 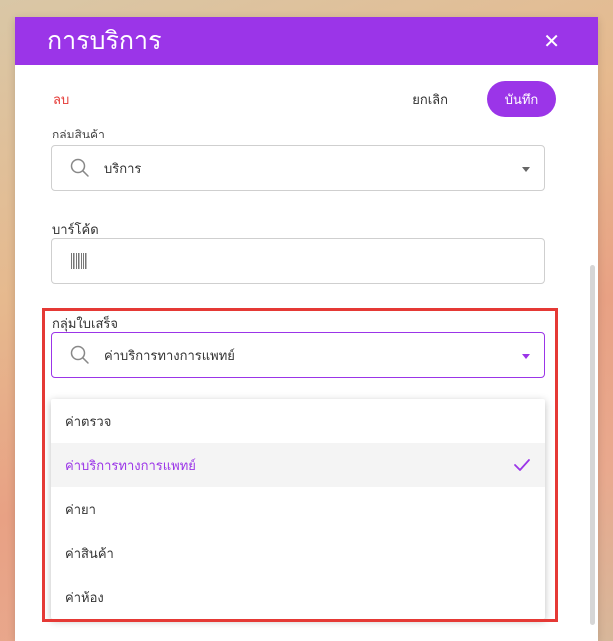 What do you see at coordinates (298, 465) in the screenshot?
I see `dropdown-option-selected: ค่าบริการทางการแพทย์` at bounding box center [298, 465].